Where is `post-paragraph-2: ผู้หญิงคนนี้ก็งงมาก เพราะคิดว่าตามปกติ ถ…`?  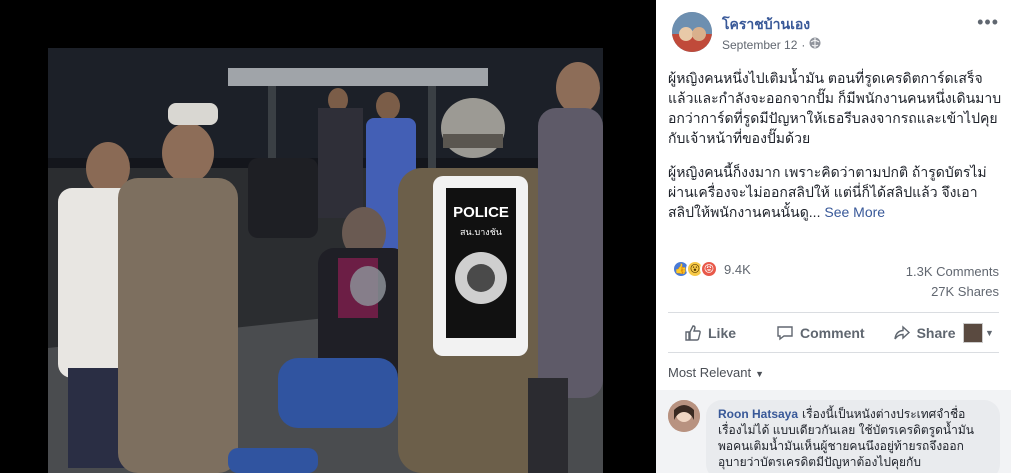
post-paragraph-2: ผู้หญิงคนนี้ก็งงมาก เพราะคิดว่าตามปกติ ถ… is located at coordinates (835, 192).